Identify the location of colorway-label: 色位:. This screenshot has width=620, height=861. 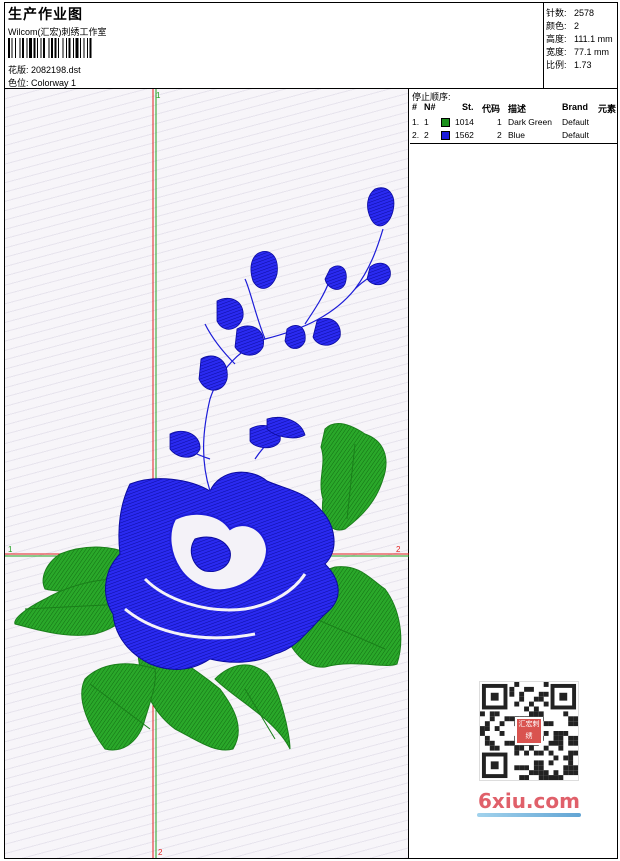
(18, 83).